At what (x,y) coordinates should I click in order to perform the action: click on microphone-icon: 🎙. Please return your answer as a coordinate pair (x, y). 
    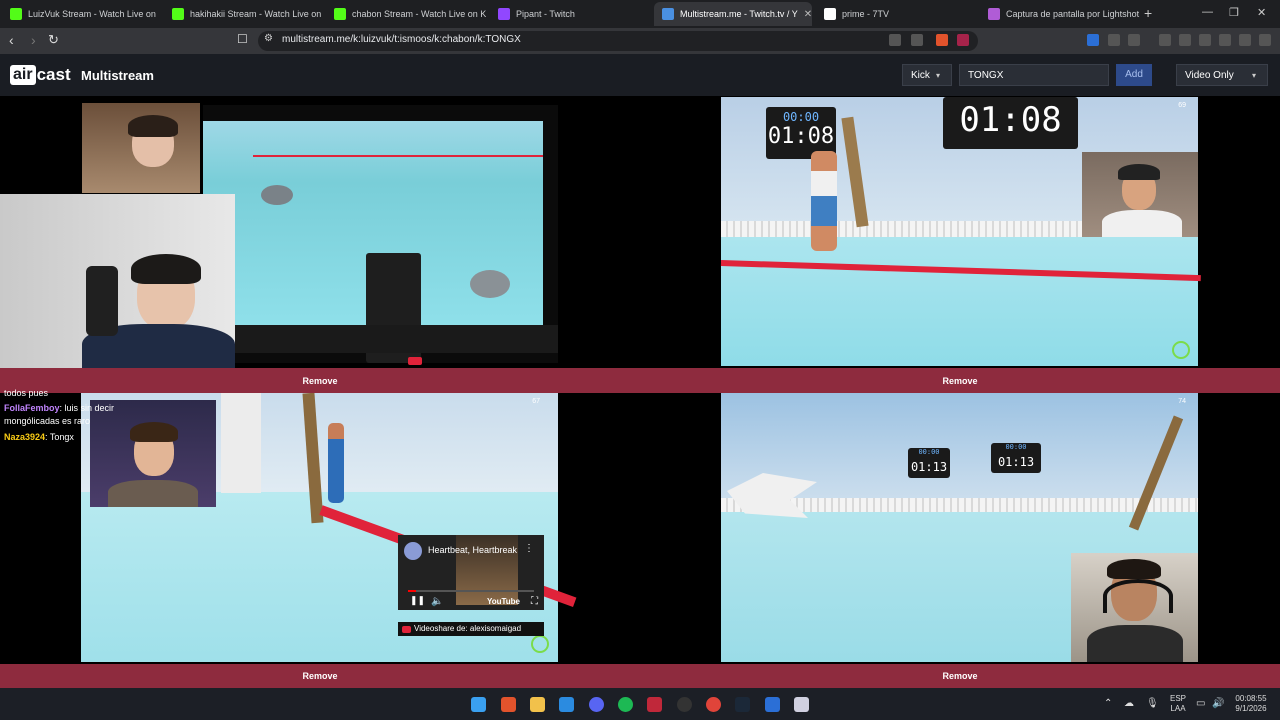
    Looking at the image, I should click on (1152, 704).